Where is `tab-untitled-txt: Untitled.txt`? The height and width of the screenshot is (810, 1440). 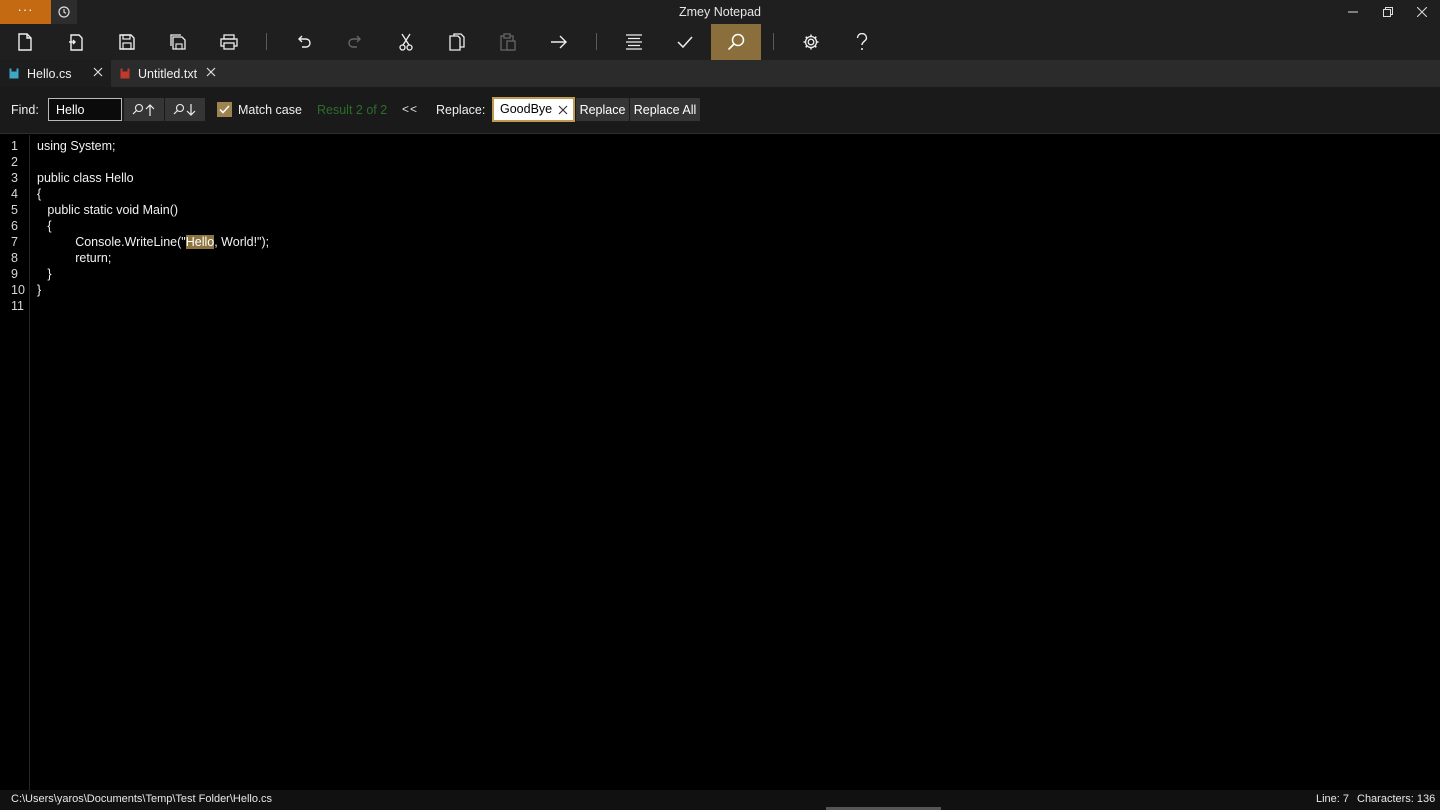 tab-untitled-txt: Untitled.txt is located at coordinates (167, 73).